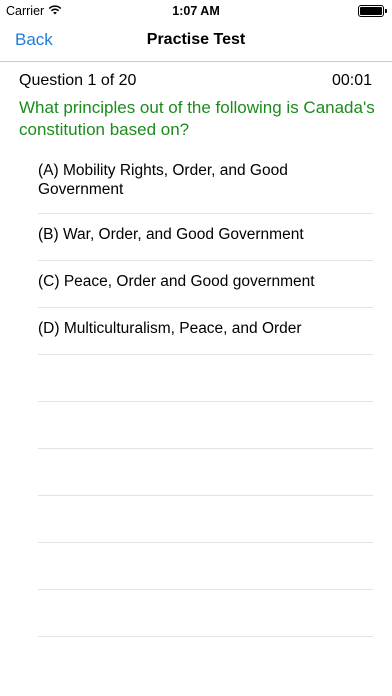  Describe the element at coordinates (176, 281) in the screenshot. I see `answer-option-label: (C) Peace, Order and Good government` at that location.